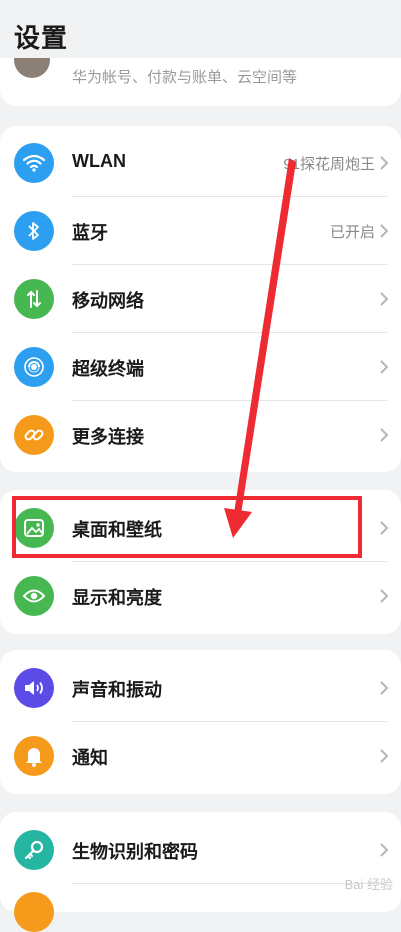 The image size is (401, 932). What do you see at coordinates (260, 348) in the screenshot?
I see `annotation-arrow` at bounding box center [260, 348].